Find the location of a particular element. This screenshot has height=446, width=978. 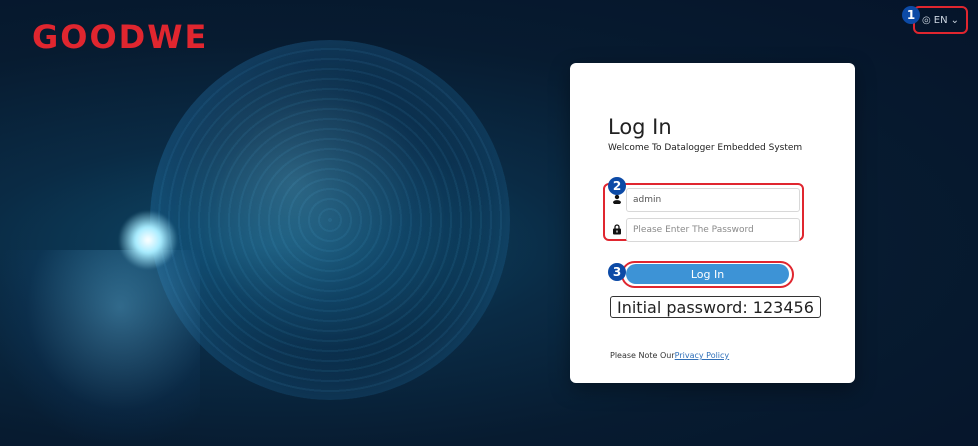

lock-icon is located at coordinates (617, 228).